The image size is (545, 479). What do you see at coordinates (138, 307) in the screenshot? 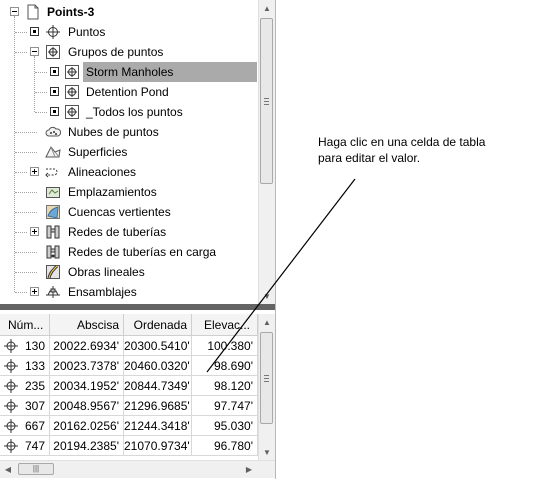
I see `pane-splitter` at bounding box center [138, 307].